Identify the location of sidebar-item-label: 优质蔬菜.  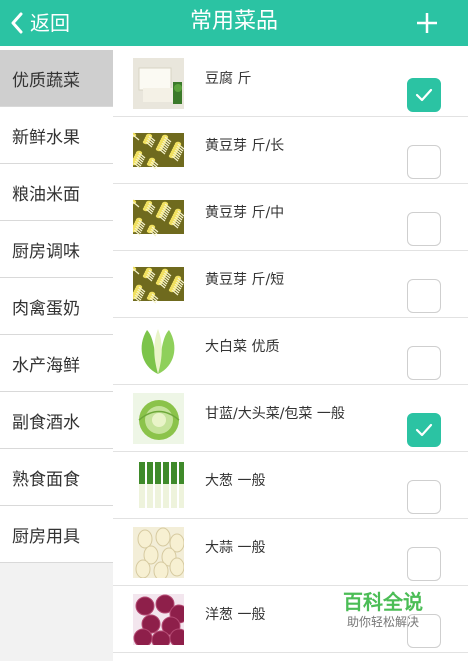
(46, 80).